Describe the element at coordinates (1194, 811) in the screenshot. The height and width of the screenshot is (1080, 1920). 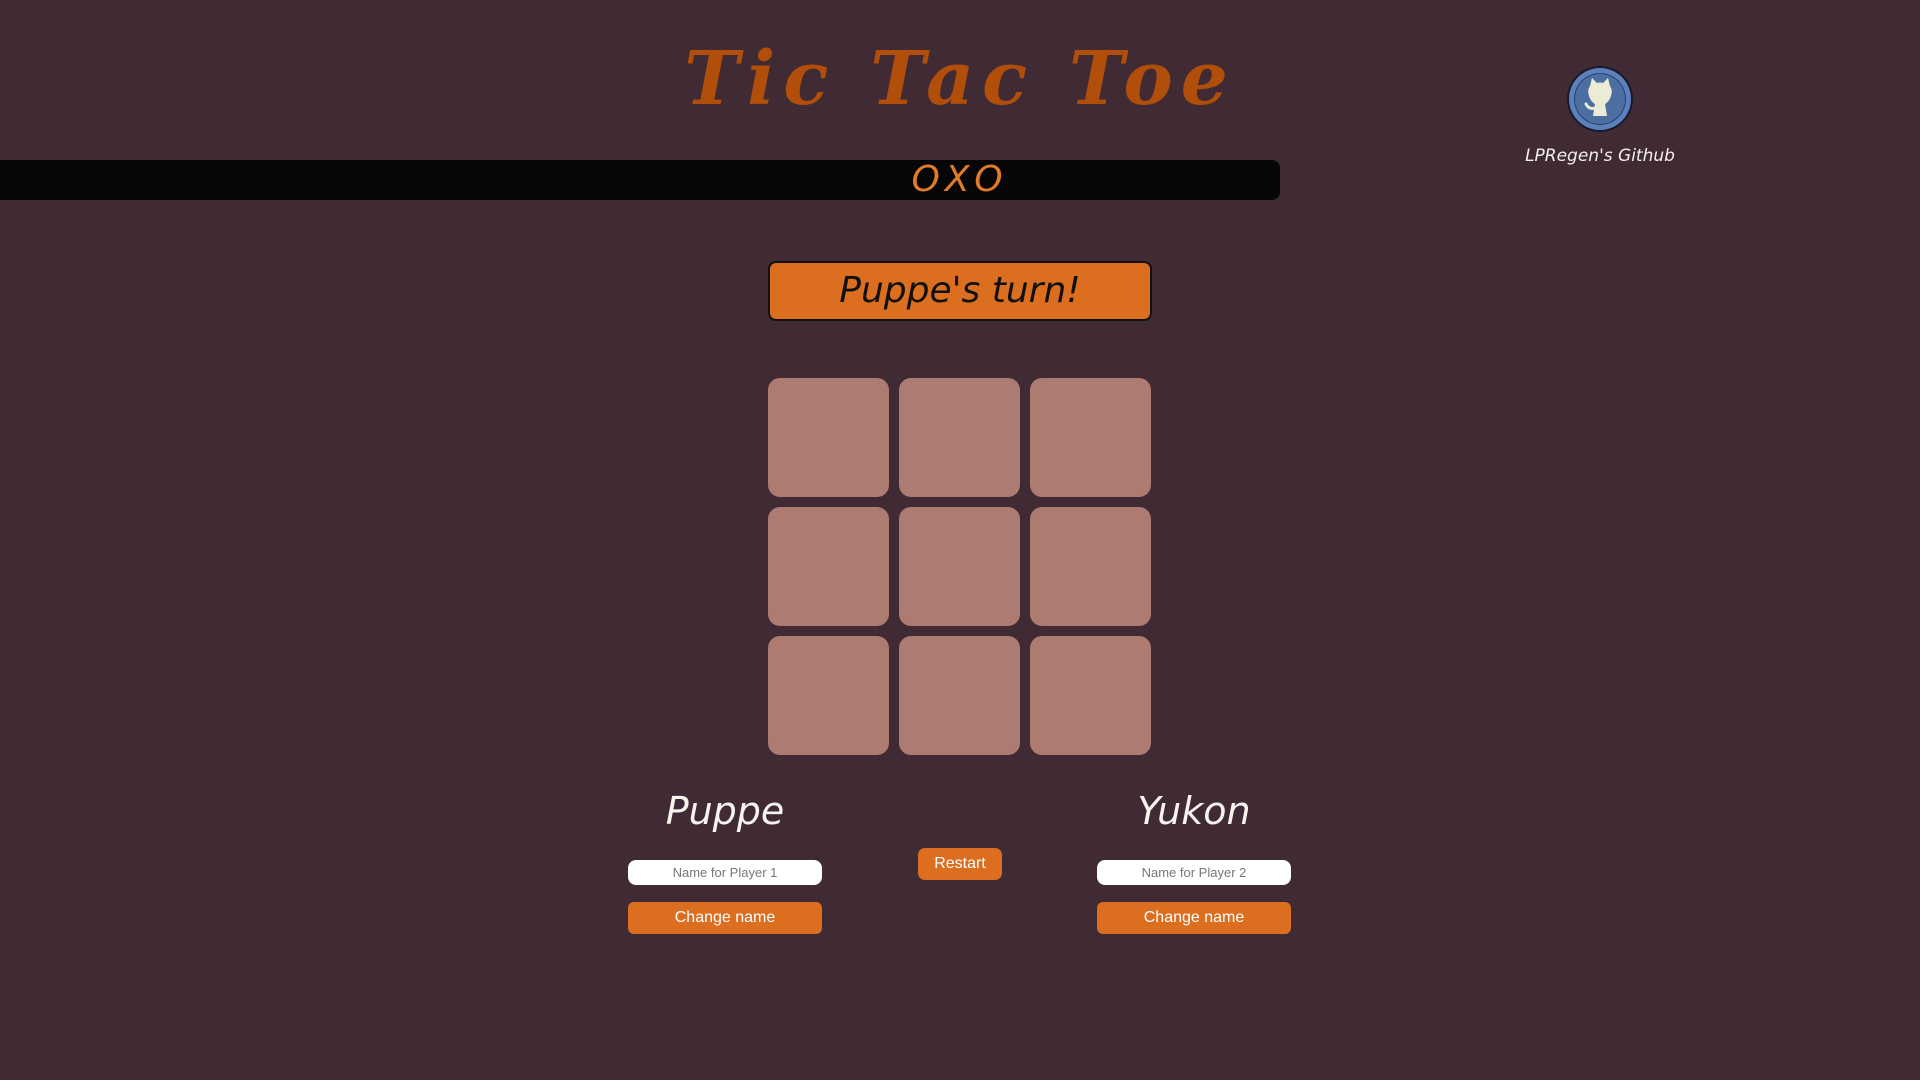
I see `player-2-name: Yukon` at that location.